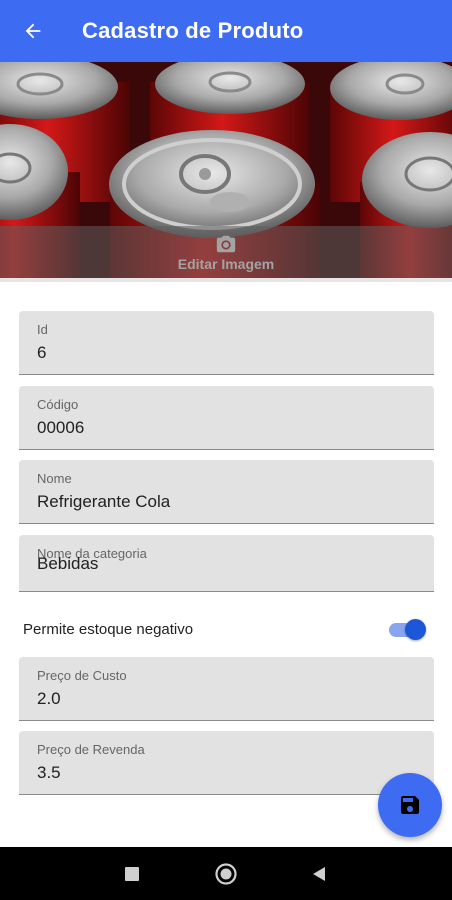  I want to click on nome-field: Nome Refrigerante Cola, so click(226, 492).